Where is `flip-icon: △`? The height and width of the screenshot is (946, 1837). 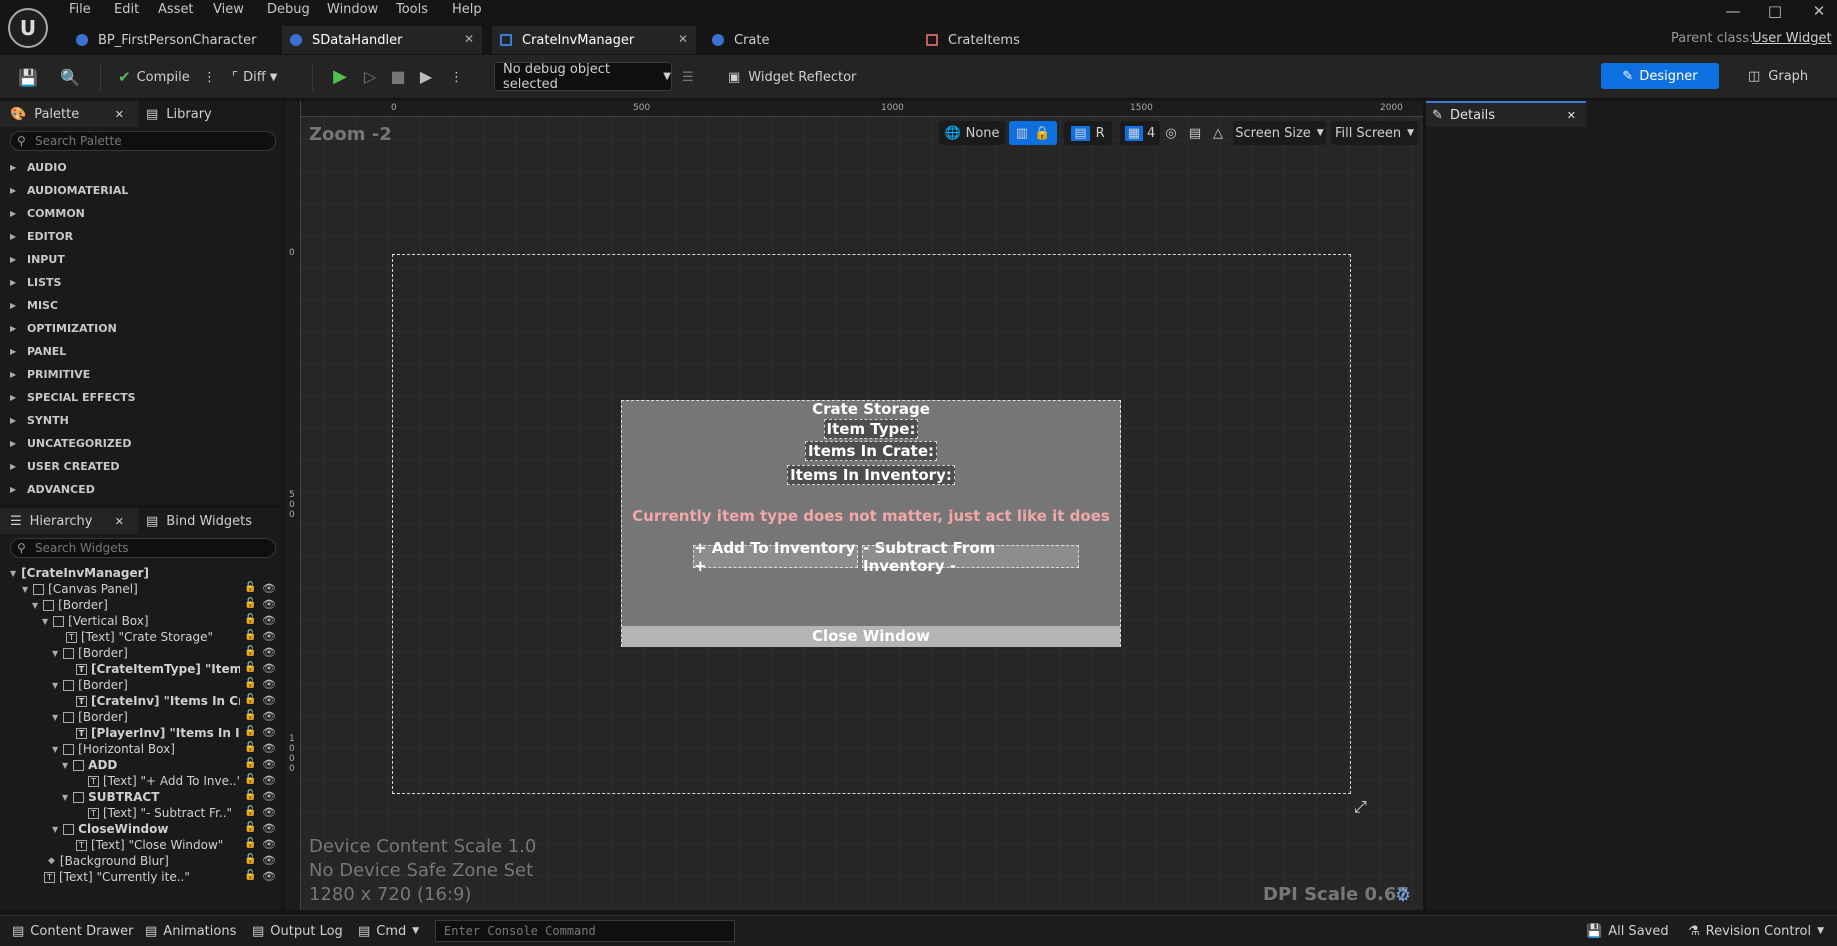
flip-icon: △ is located at coordinates (1218, 133).